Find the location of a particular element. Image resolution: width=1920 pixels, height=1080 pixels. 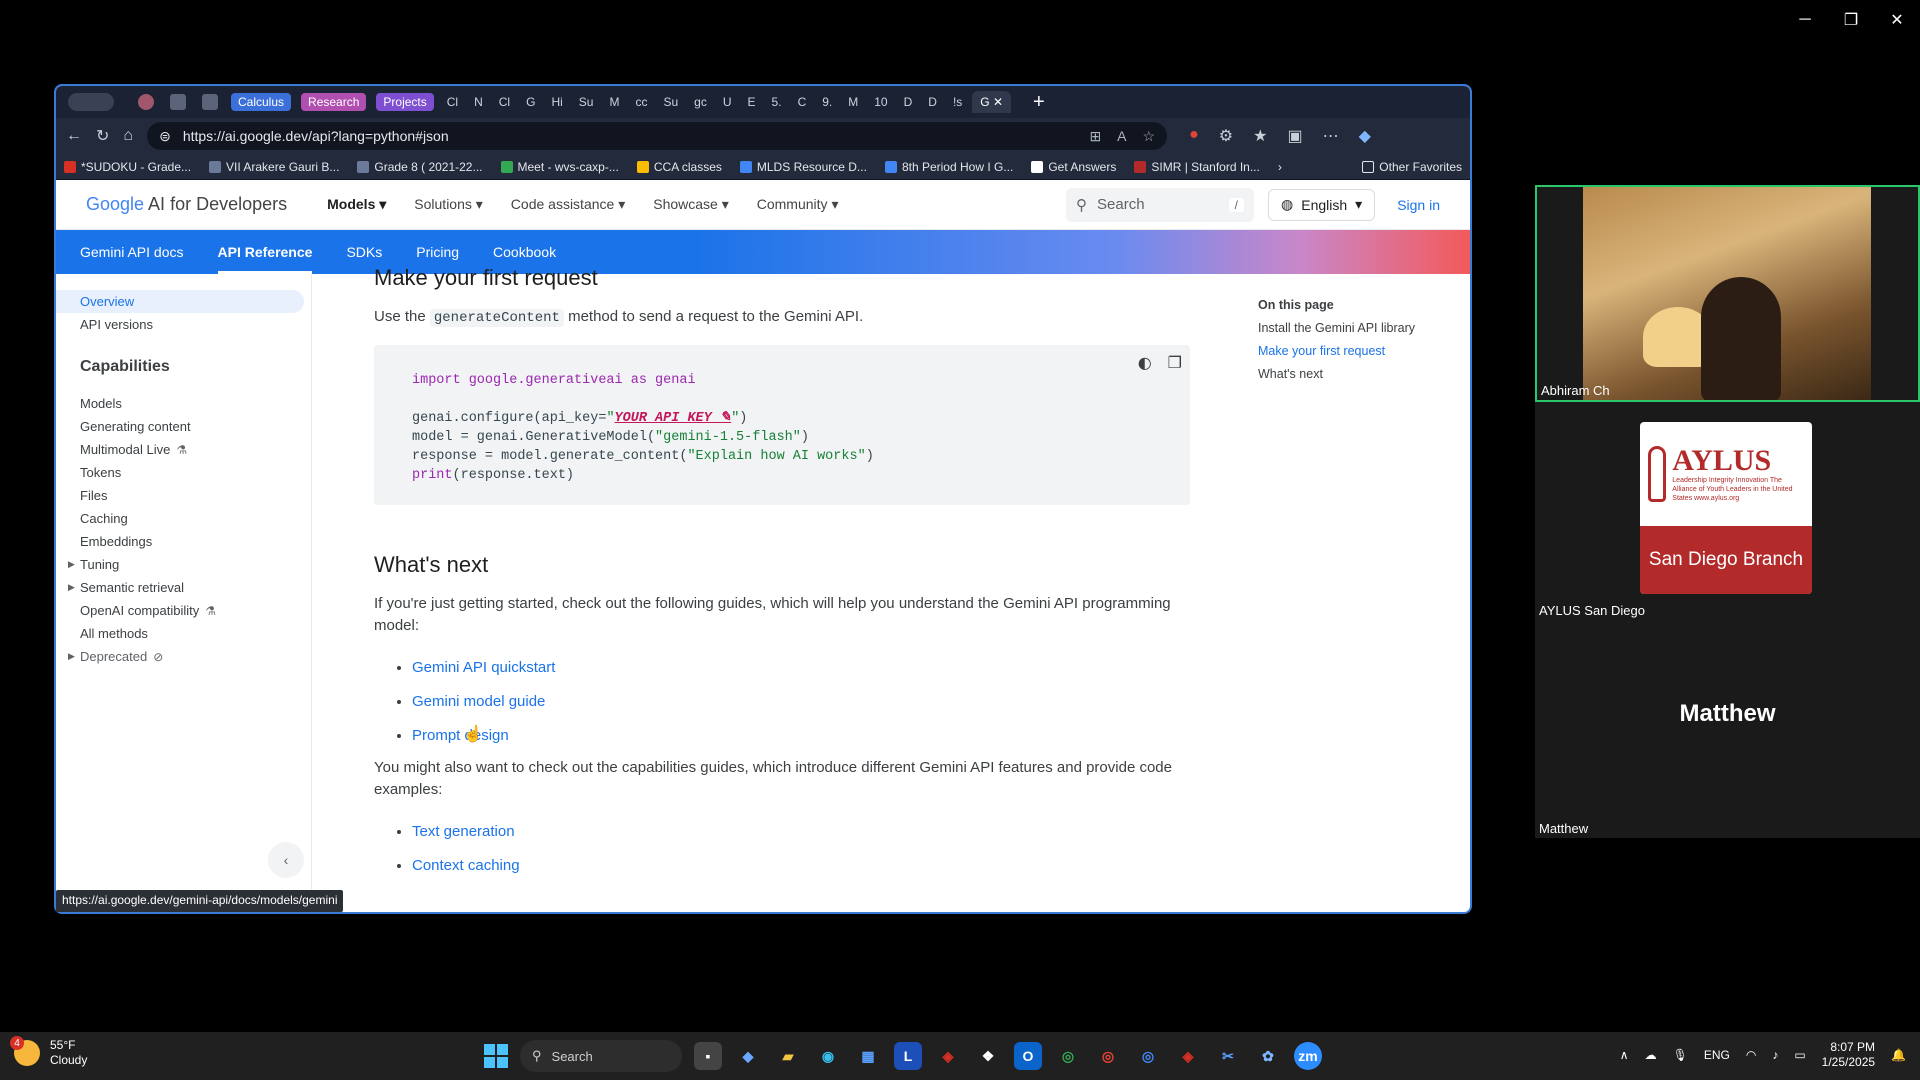

subnav-api-reference: API Reference is located at coordinates (264, 252).